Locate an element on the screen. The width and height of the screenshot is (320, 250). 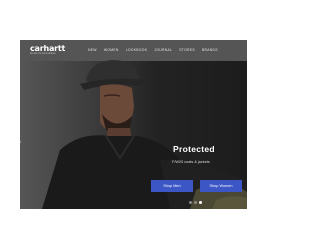
nav-item-stores: STORES is located at coordinates (187, 50).